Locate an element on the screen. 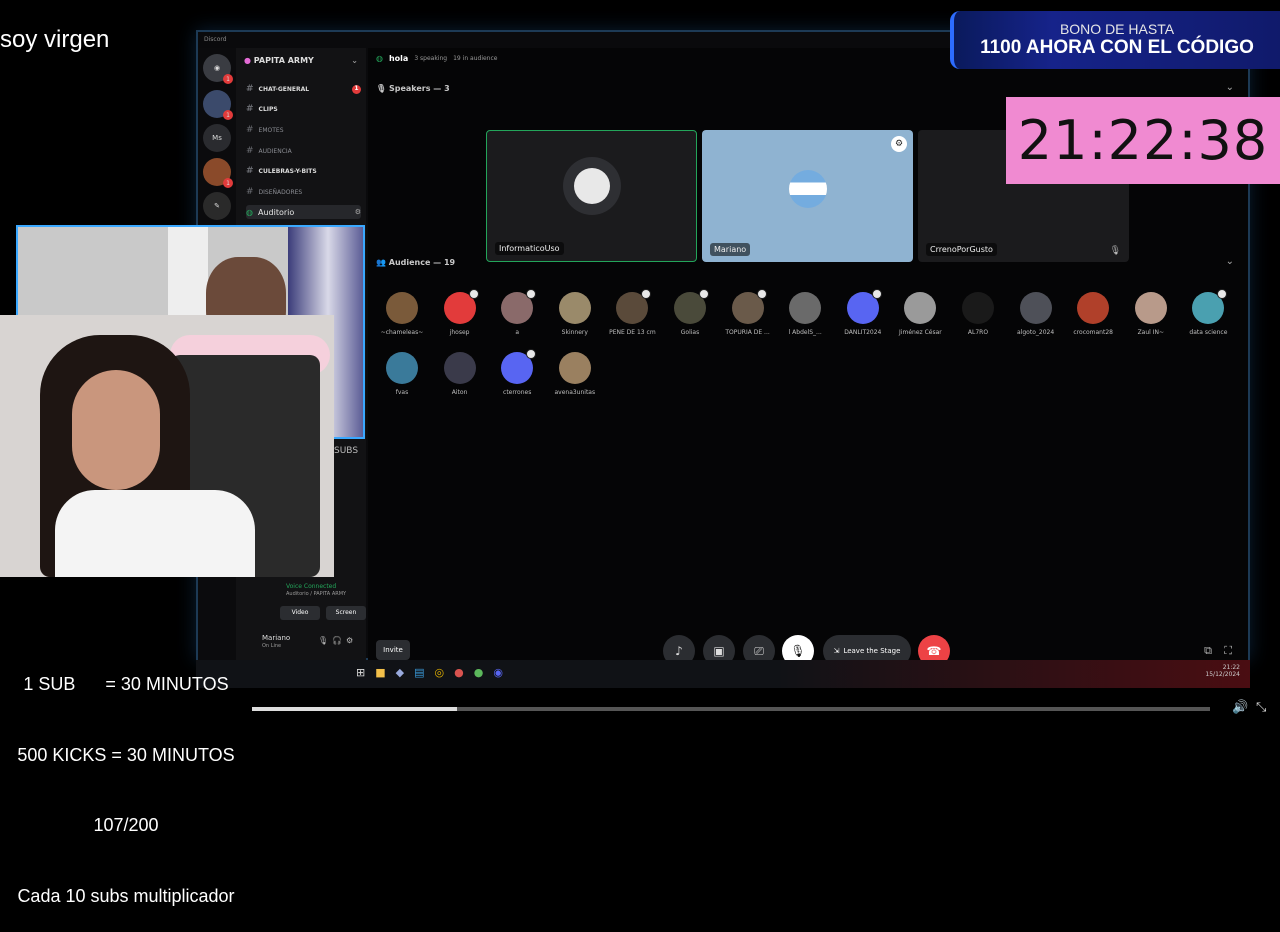 The image size is (1280, 932). stage-header: ◍ hola 3 speaking 19 in audience is located at coordinates (436, 58).